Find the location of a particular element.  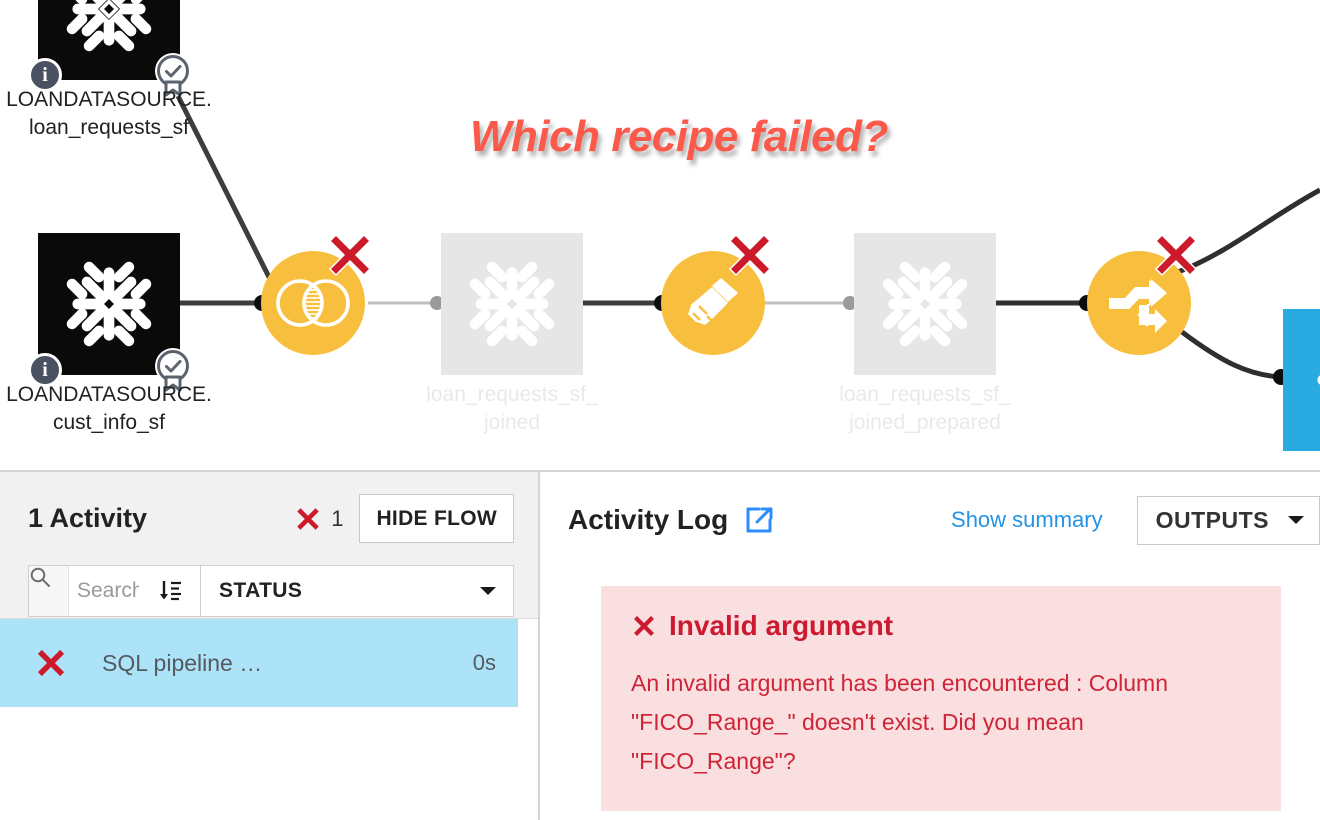

activity-log-header: Activity Log Show summary OUTPUTS is located at coordinates (944, 520).